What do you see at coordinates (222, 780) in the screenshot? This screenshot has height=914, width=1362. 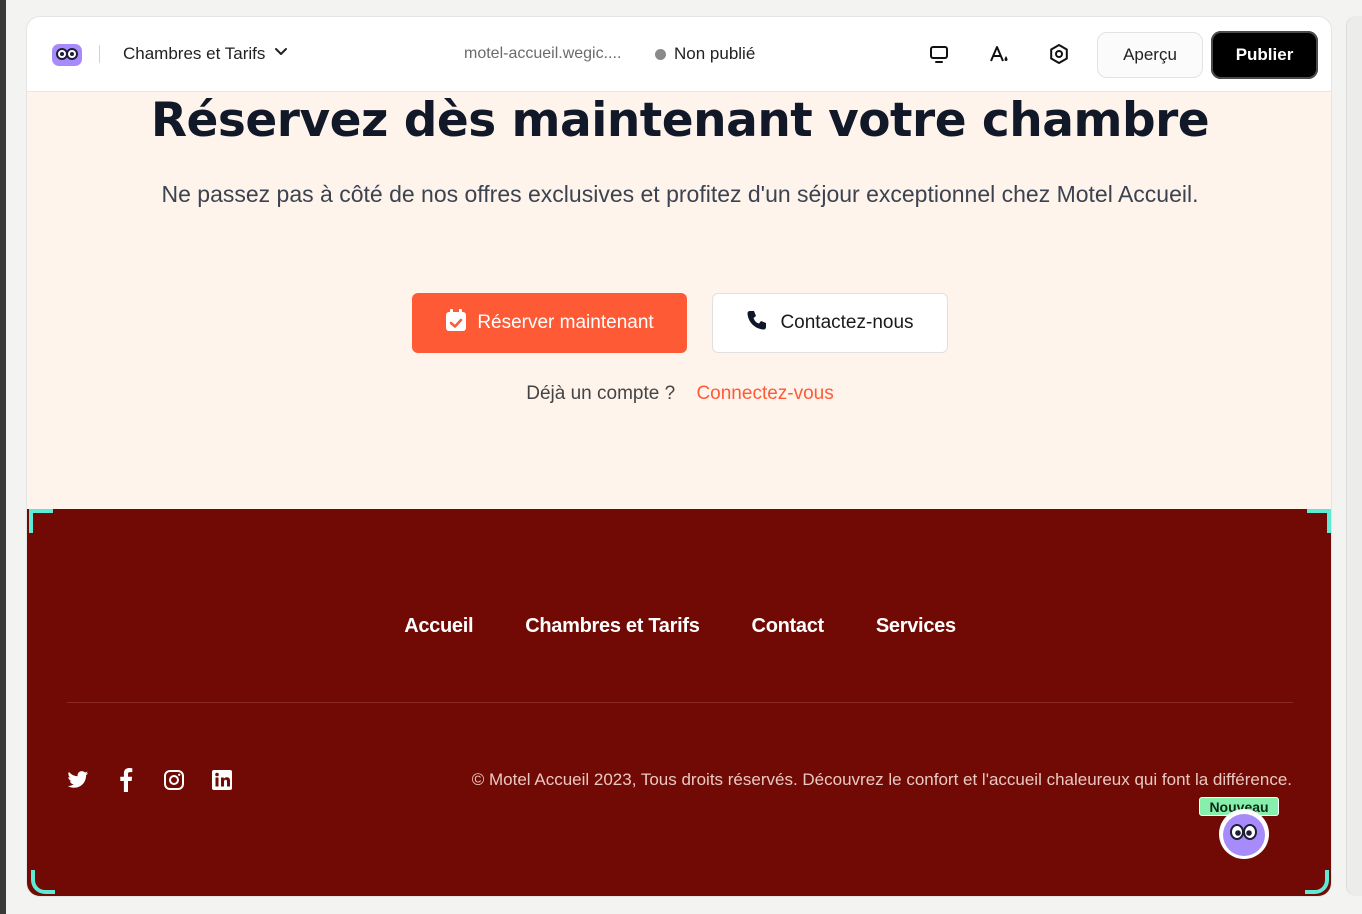 I see `linkedin-icon` at bounding box center [222, 780].